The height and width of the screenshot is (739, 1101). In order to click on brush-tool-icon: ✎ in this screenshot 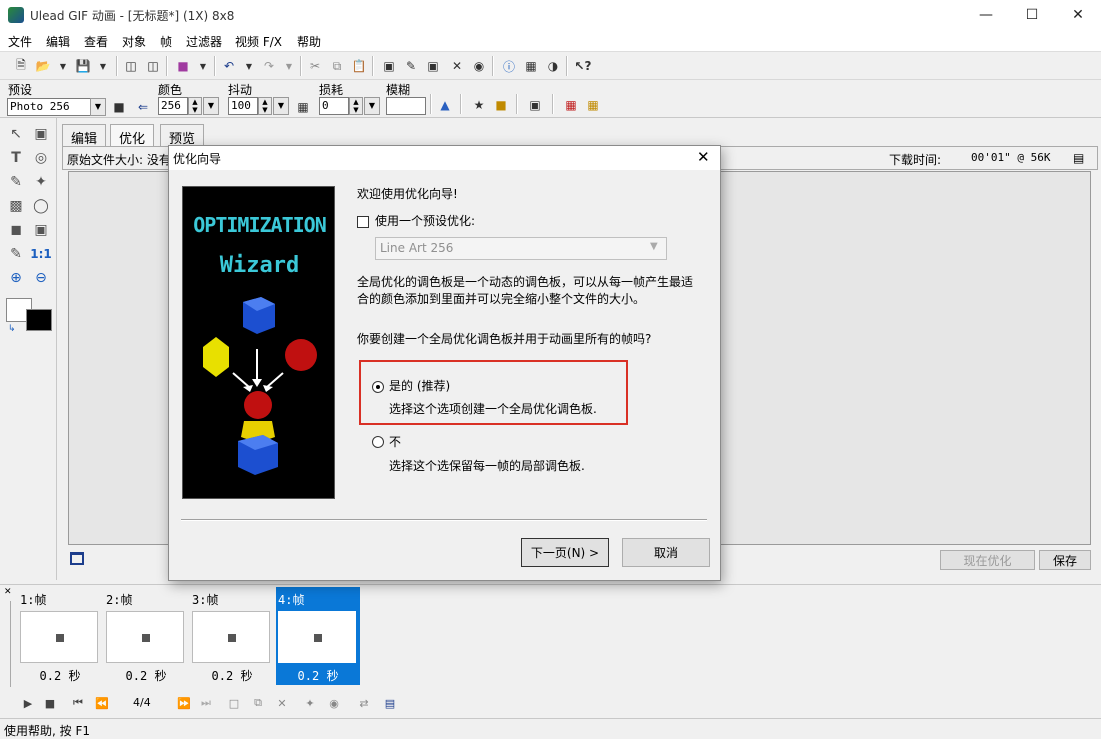, I will do `click(16, 182)`.